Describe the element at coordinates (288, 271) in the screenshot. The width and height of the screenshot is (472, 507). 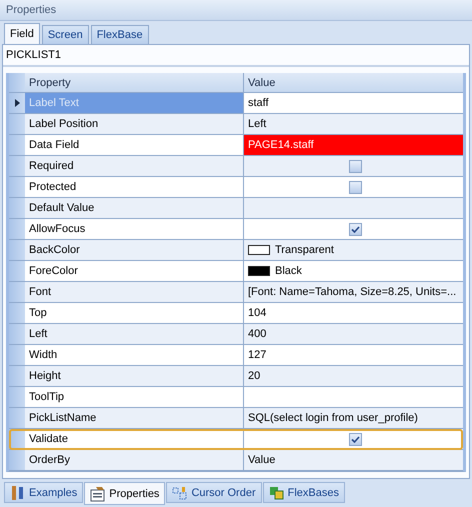
I see `property-value: Black` at that location.